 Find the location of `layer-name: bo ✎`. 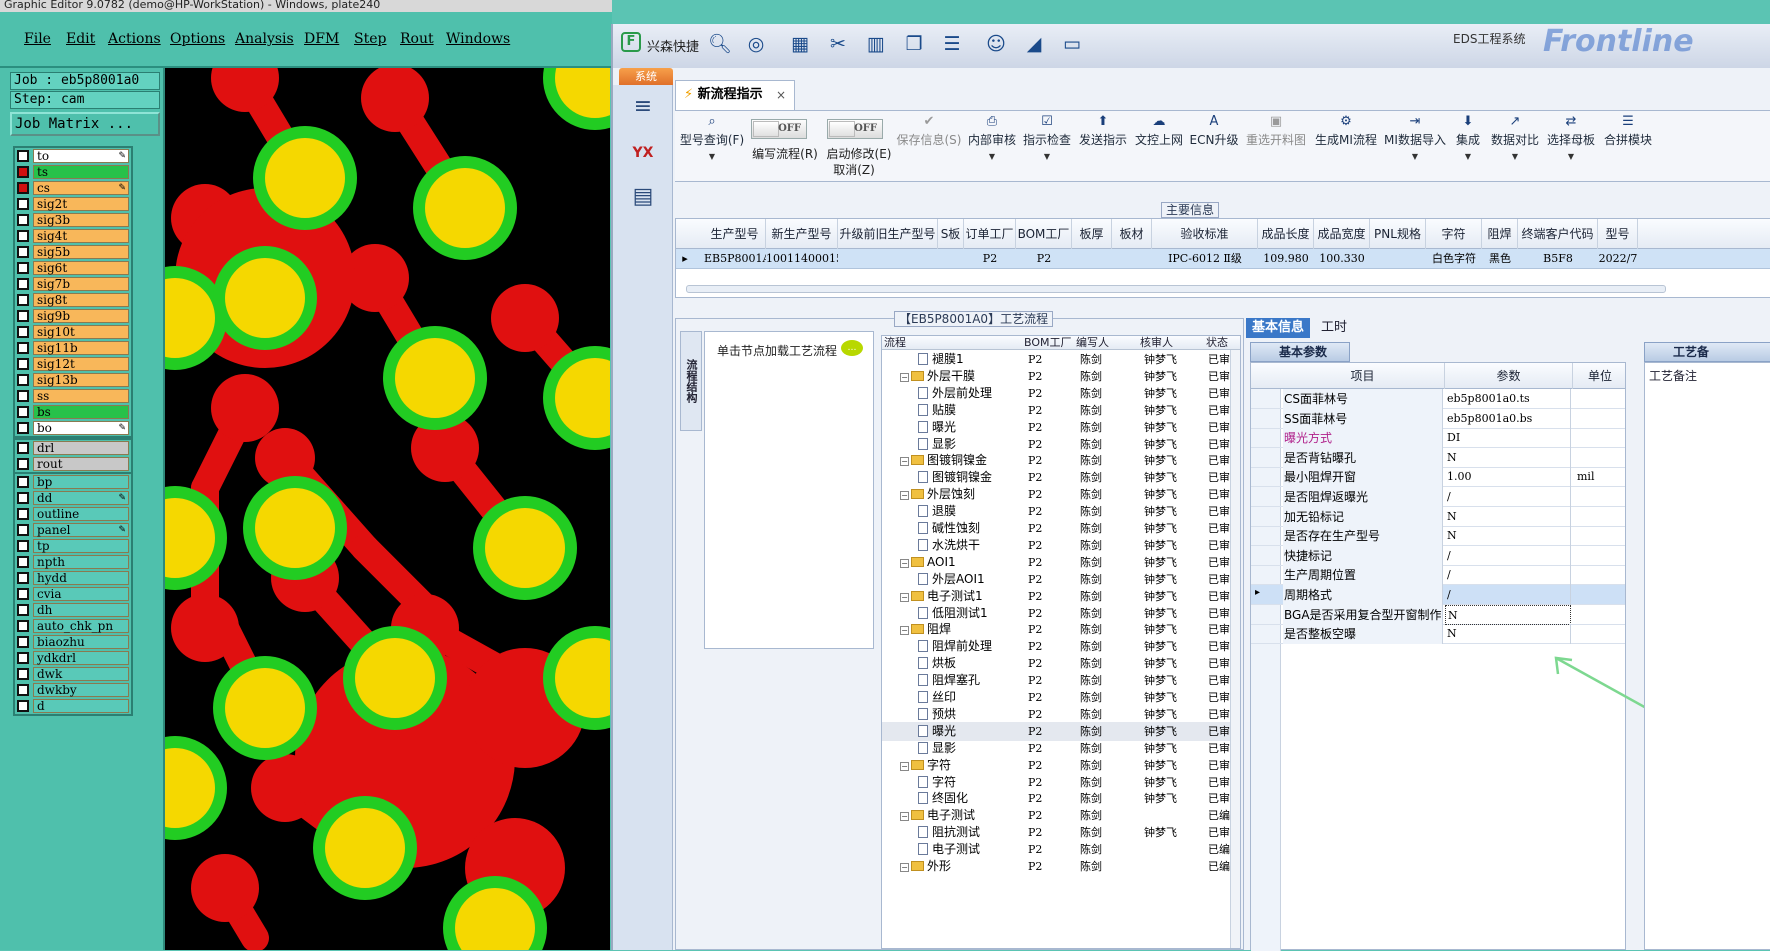

layer-name: bo ✎ is located at coordinates (81, 428).